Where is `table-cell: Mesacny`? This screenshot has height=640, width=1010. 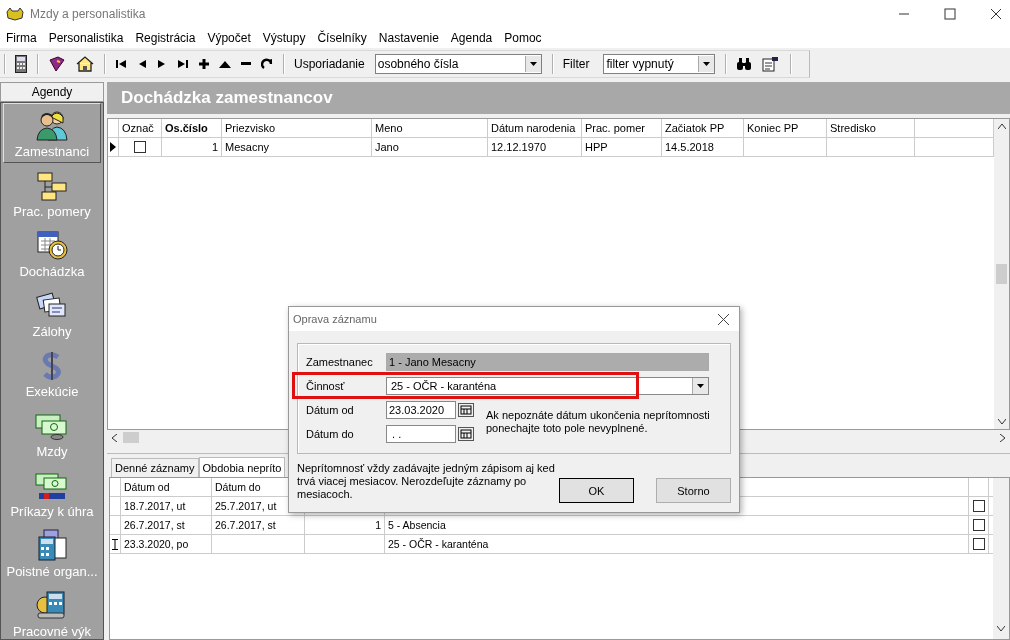
table-cell: Mesacny is located at coordinates (247, 147).